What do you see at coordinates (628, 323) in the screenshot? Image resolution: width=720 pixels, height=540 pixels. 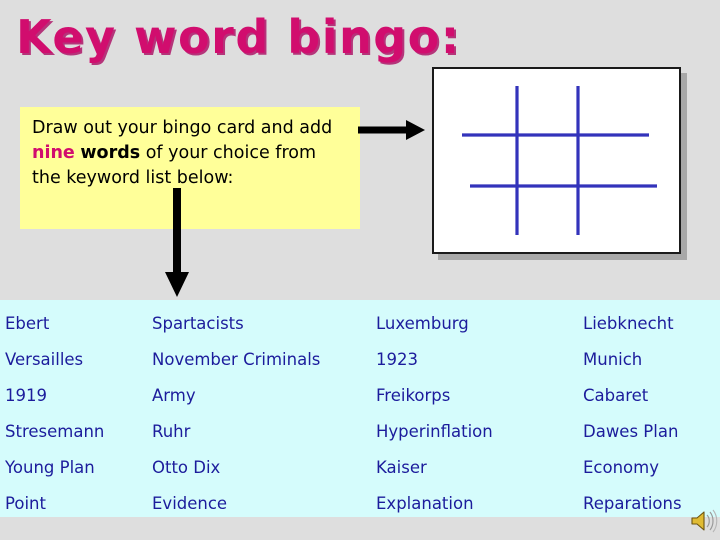 I see `keyword-item: Liebknecht` at bounding box center [628, 323].